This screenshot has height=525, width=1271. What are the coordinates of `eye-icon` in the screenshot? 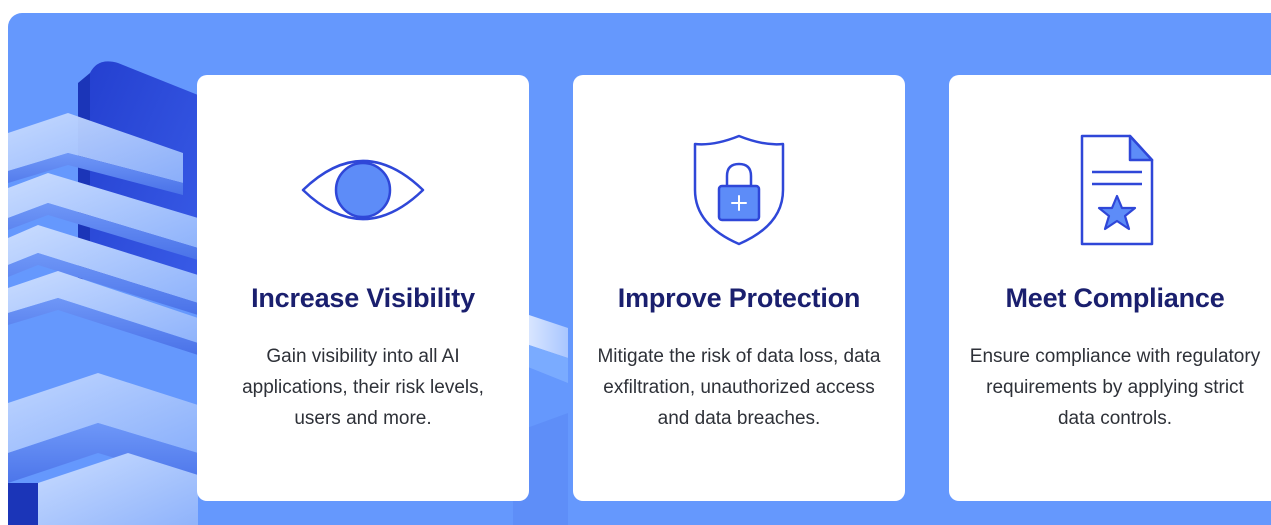 It's located at (363, 190).